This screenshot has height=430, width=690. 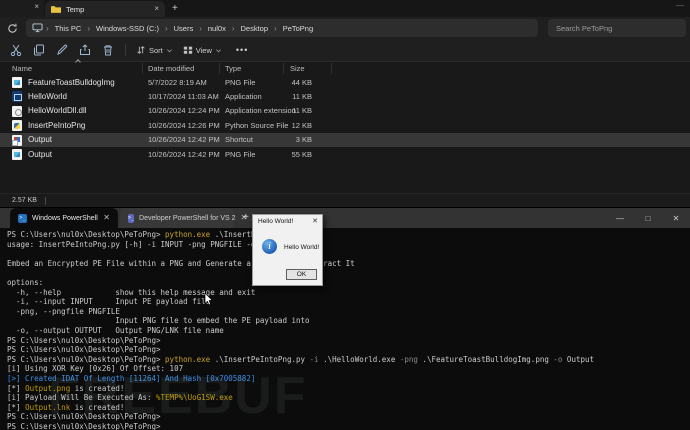 I want to click on folder-icon, so click(x=56, y=9).